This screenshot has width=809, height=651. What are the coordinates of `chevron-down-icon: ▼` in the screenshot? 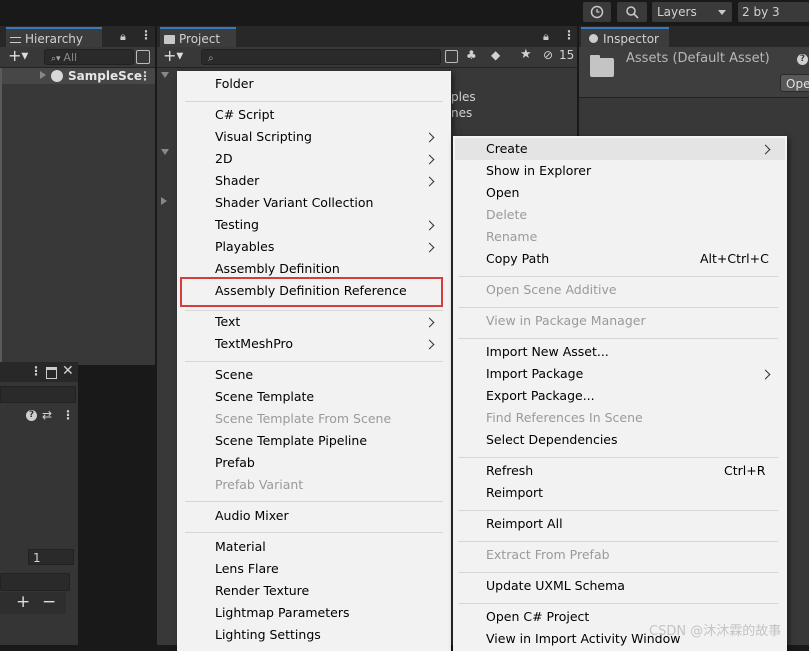 It's located at (25, 56).